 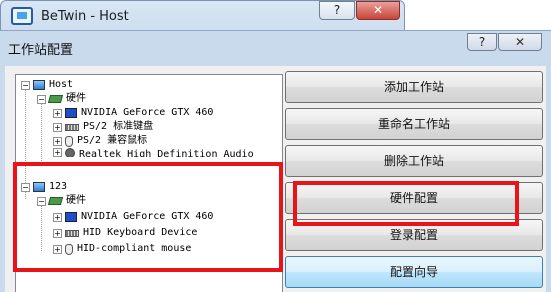 What do you see at coordinates (112, 140) in the screenshot?
I see `tree-node-label: PS/2 兼容鼠标` at bounding box center [112, 140].